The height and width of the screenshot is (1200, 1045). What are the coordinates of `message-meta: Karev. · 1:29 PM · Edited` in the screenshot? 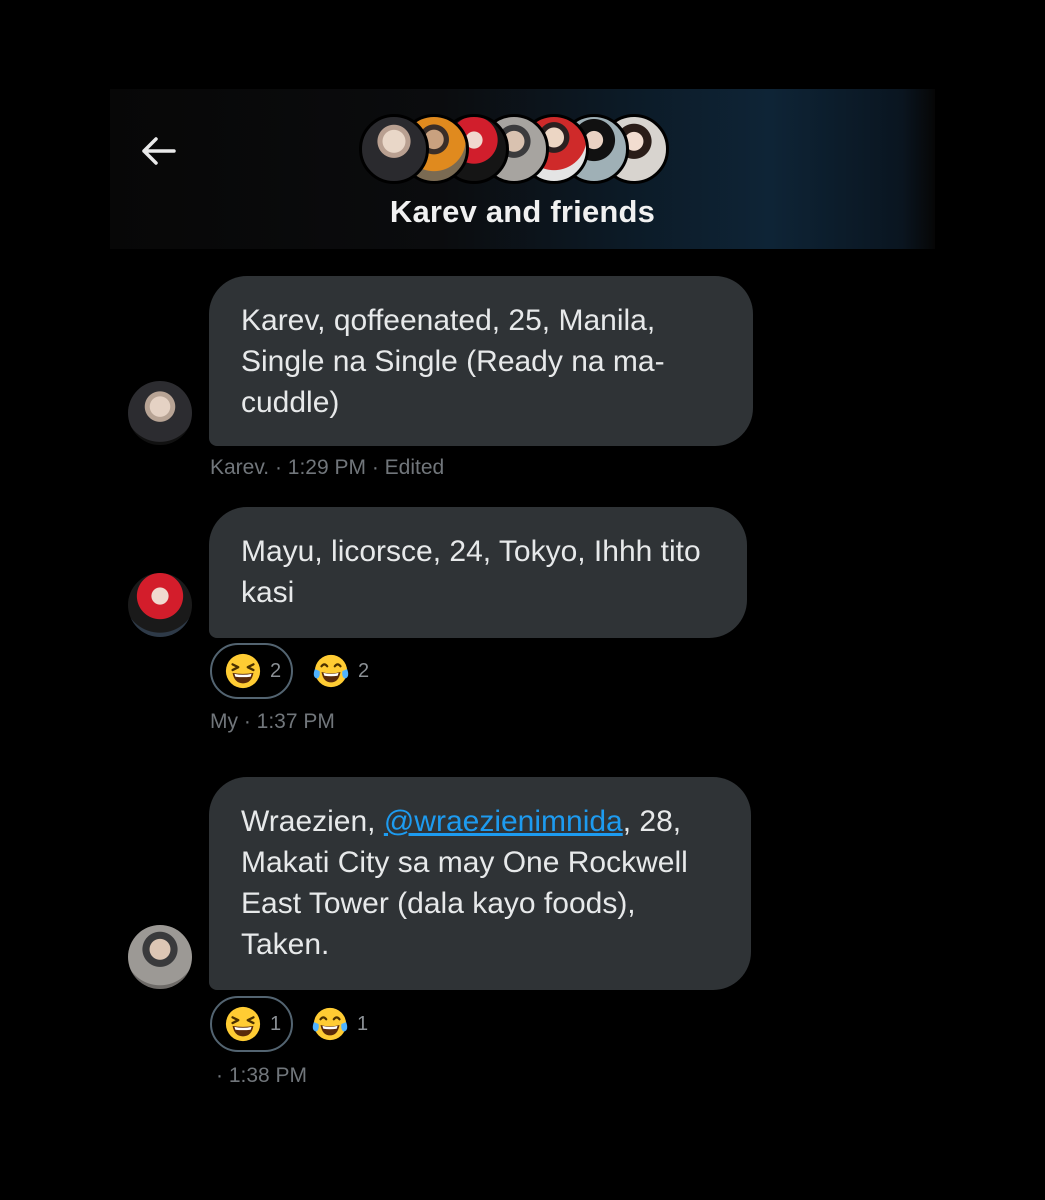 It's located at (327, 467).